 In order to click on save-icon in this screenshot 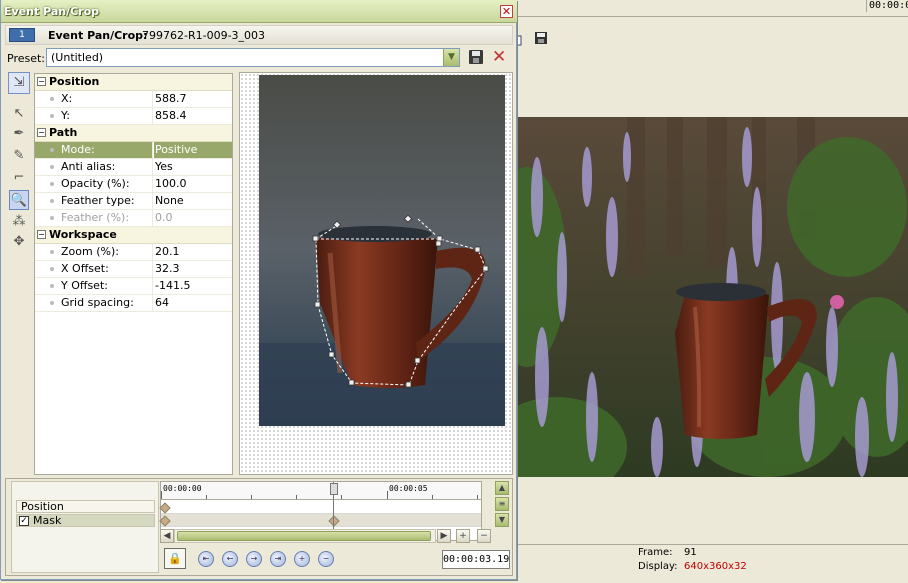, I will do `click(541, 38)`.